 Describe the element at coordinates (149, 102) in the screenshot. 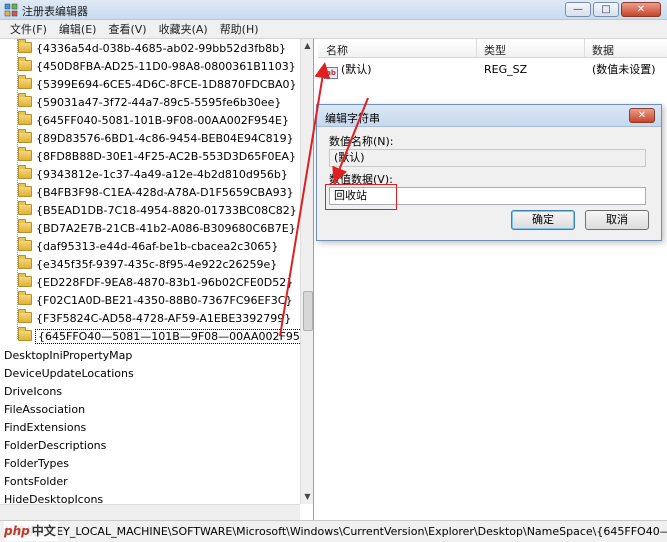

I see `tree-item: {59031a47-3f72-44a7-89c5-5595fe6b30ee}` at that location.